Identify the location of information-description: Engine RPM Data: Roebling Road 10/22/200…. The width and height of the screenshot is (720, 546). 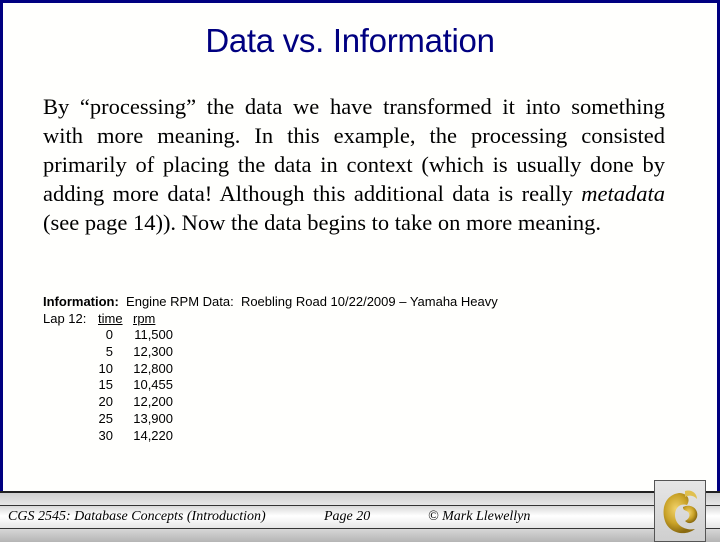
(308, 301).